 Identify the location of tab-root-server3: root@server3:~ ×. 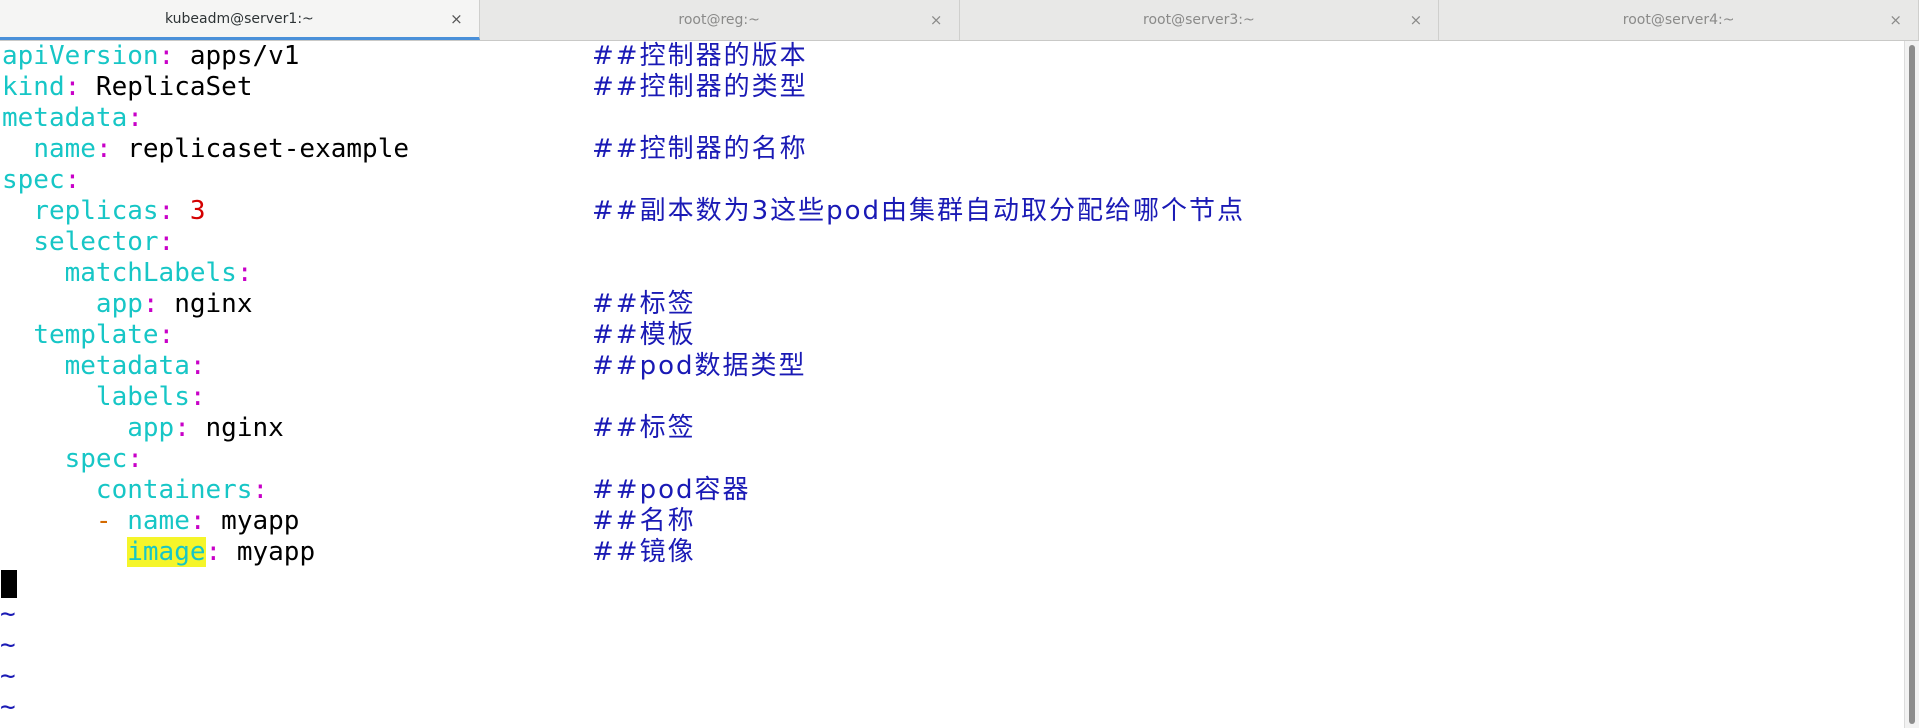
(1200, 20).